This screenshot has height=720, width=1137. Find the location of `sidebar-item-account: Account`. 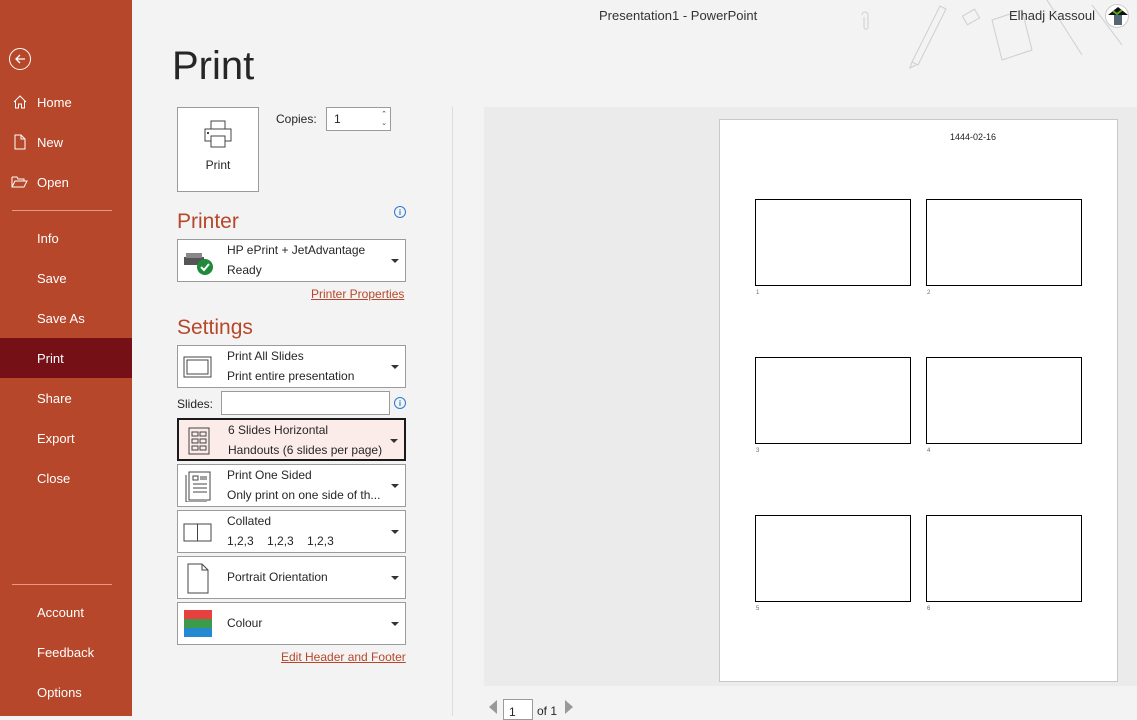

sidebar-item-account: Account is located at coordinates (66, 612).